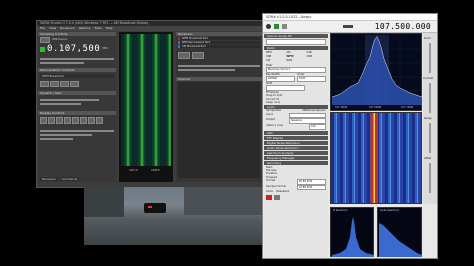  What do you see at coordinates (317, 127) in the screenshot?
I see `latency-input: 100` at bounding box center [317, 127].